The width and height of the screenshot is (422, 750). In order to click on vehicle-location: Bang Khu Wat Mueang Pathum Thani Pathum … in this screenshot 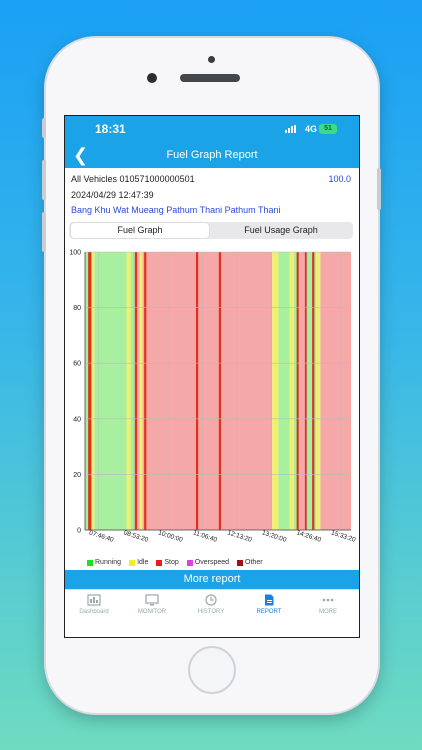, I will do `click(175, 210)`.